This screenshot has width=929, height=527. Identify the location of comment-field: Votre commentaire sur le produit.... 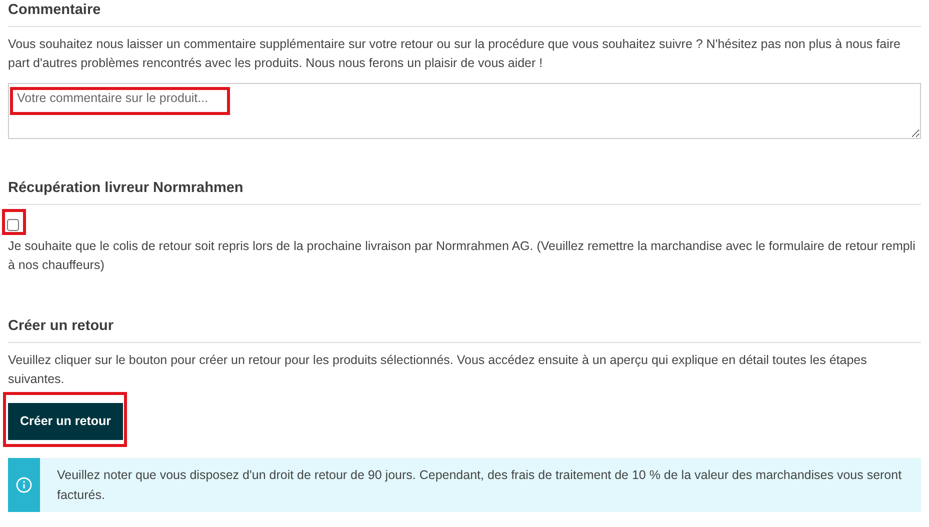
(464, 111).